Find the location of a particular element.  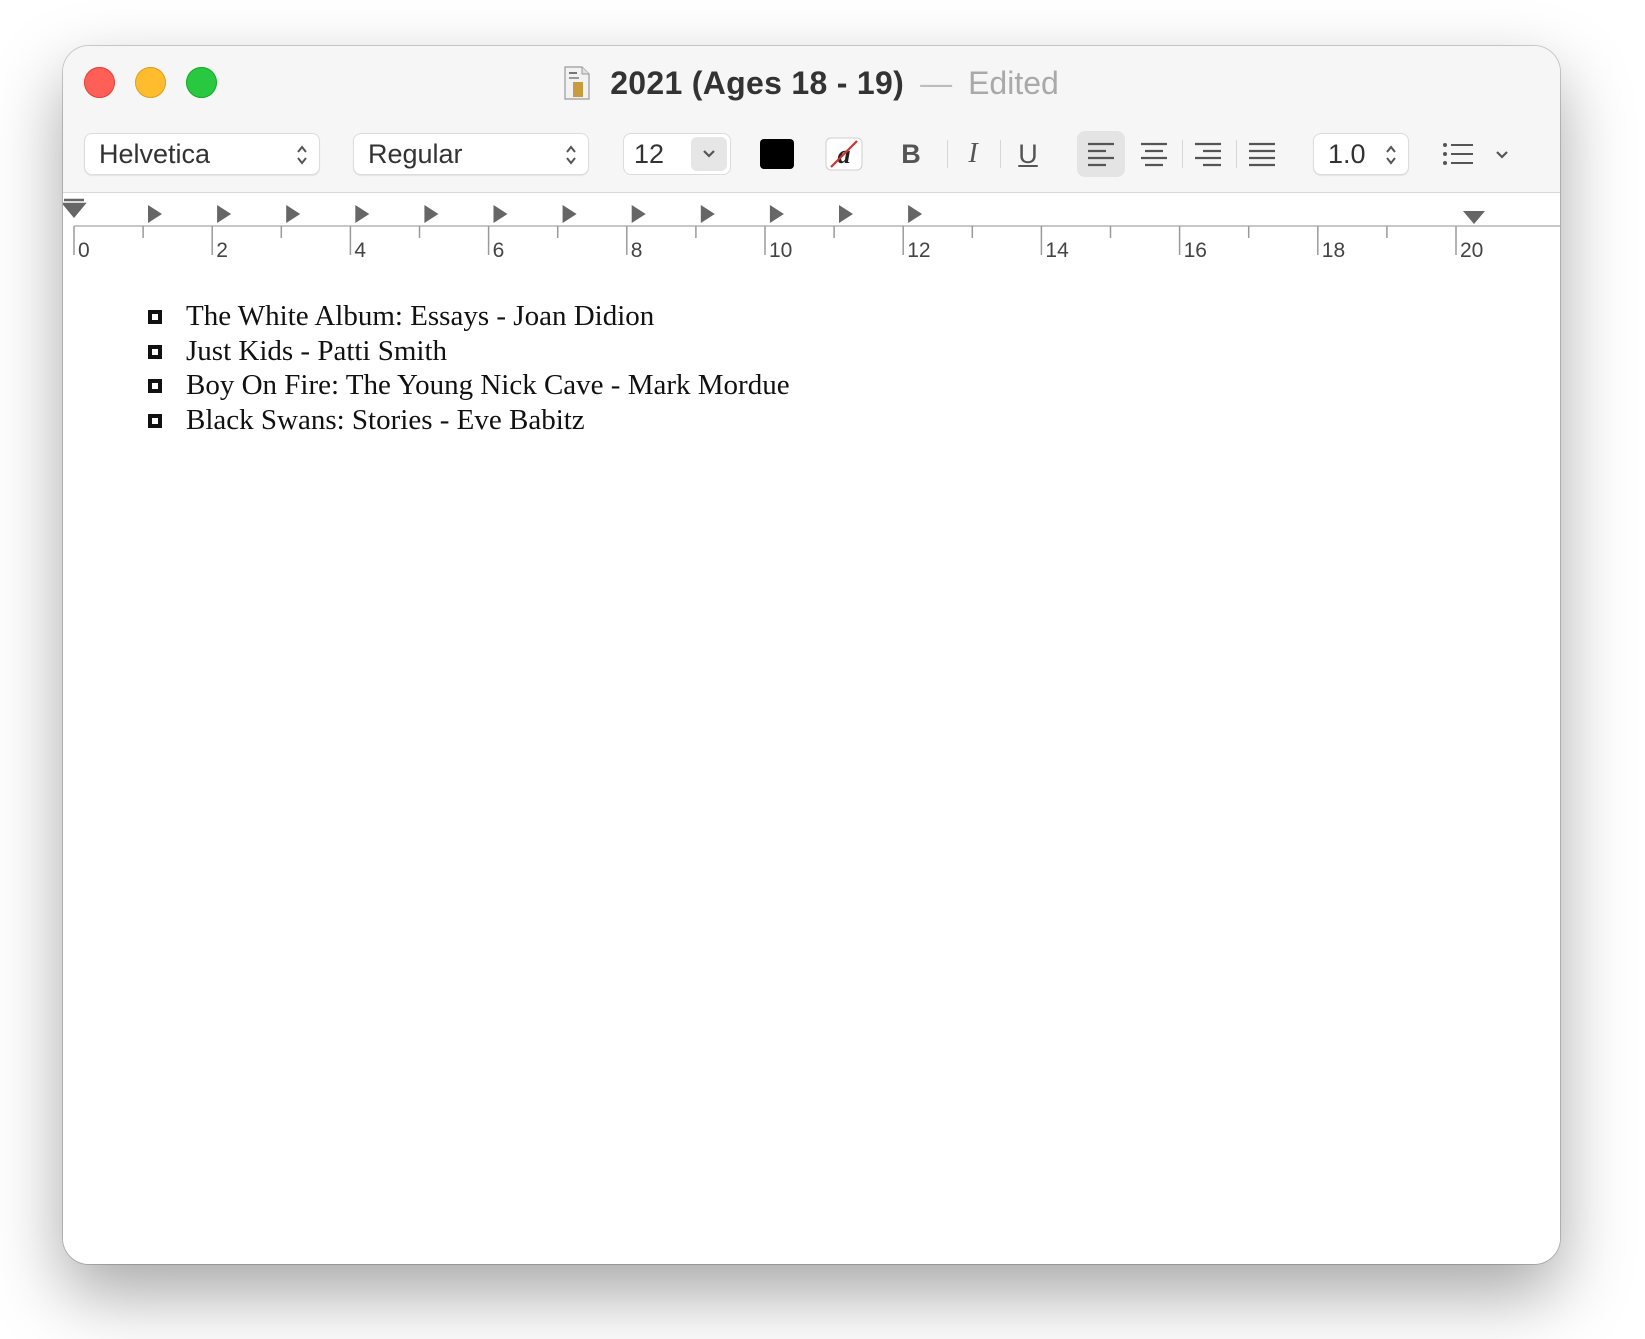

window-title: 2021 (Ages 18 - 19) is located at coordinates (757, 82).